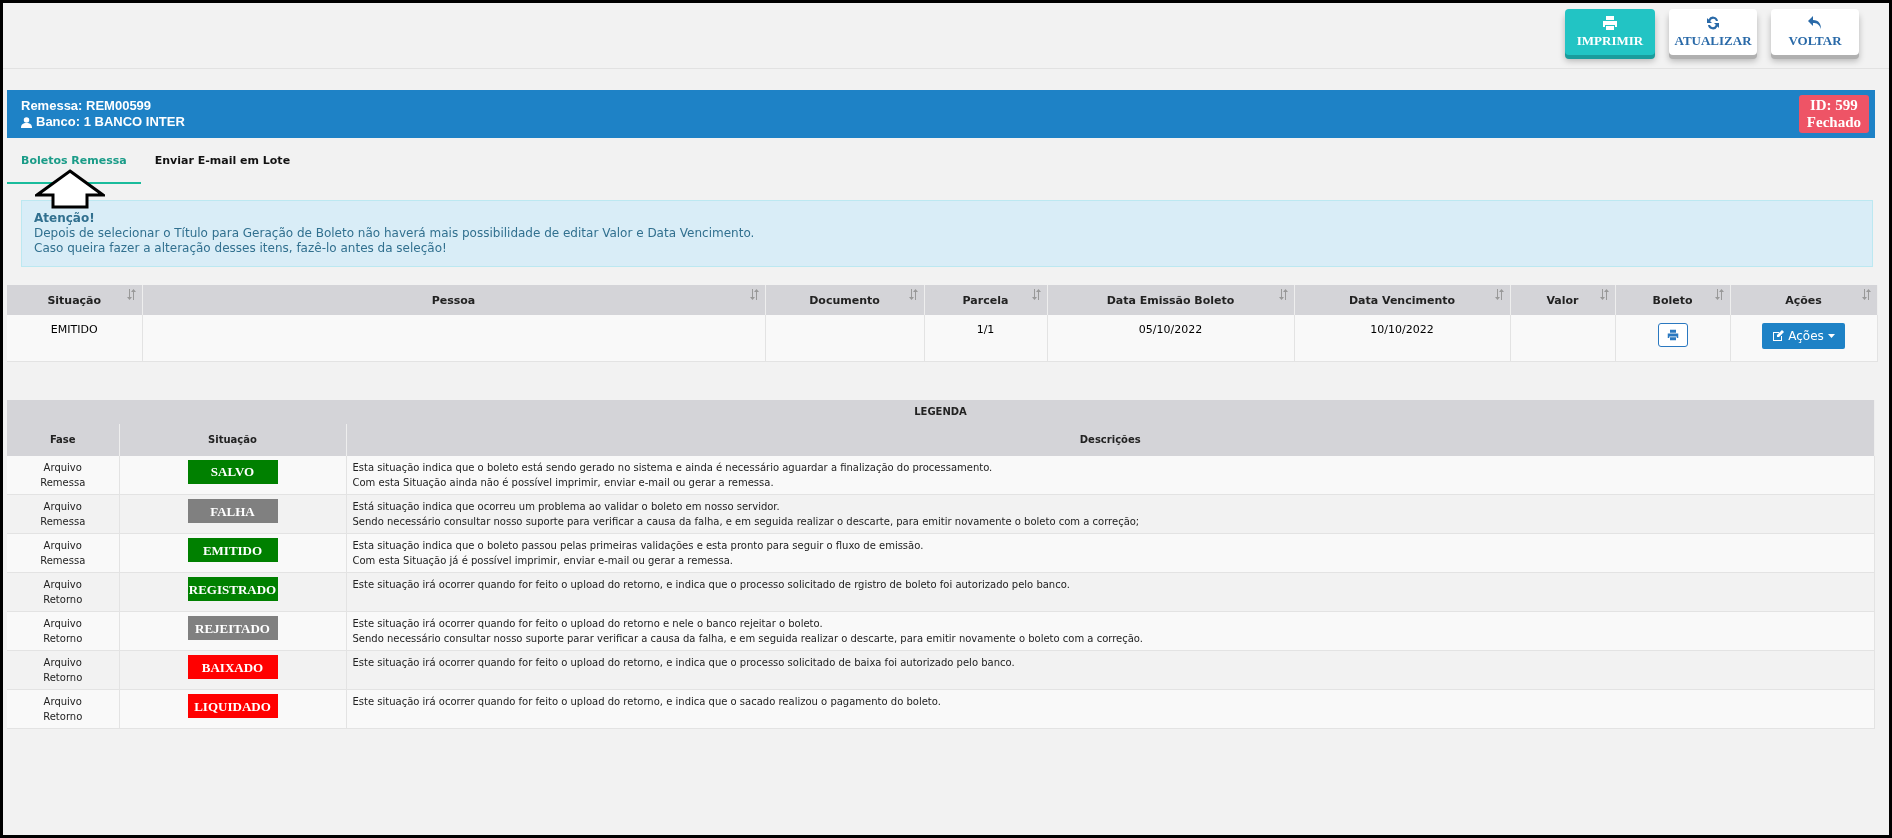 Image resolution: width=1892 pixels, height=838 pixels. Describe the element at coordinates (232, 628) in the screenshot. I see `status-label: REJEITADO` at that location.